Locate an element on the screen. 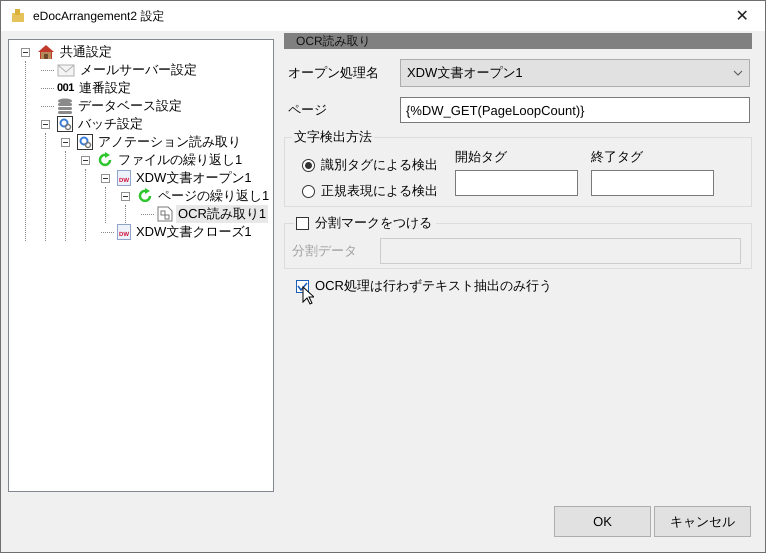 The width and height of the screenshot is (766, 553). dialog-button: キャンセル is located at coordinates (702, 521).